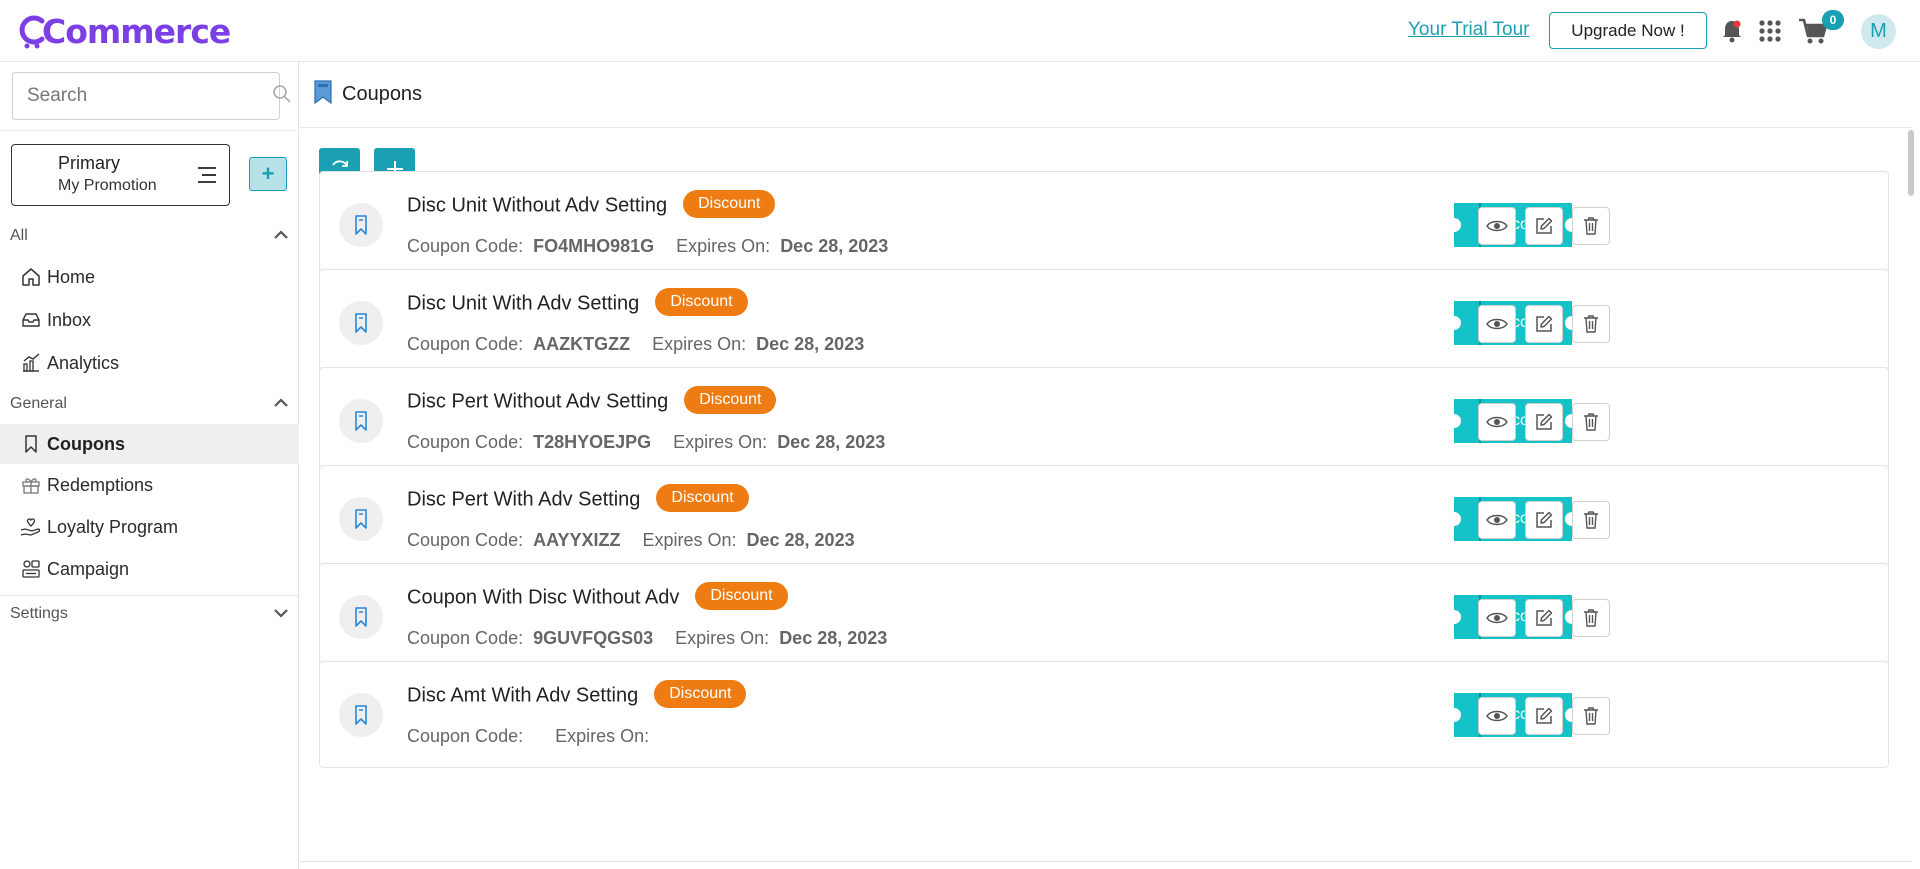 Image resolution: width=1920 pixels, height=869 pixels. What do you see at coordinates (597, 597) in the screenshot?
I see `coupon-name-row: Coupon With Disc Without Adv Discount` at bounding box center [597, 597].